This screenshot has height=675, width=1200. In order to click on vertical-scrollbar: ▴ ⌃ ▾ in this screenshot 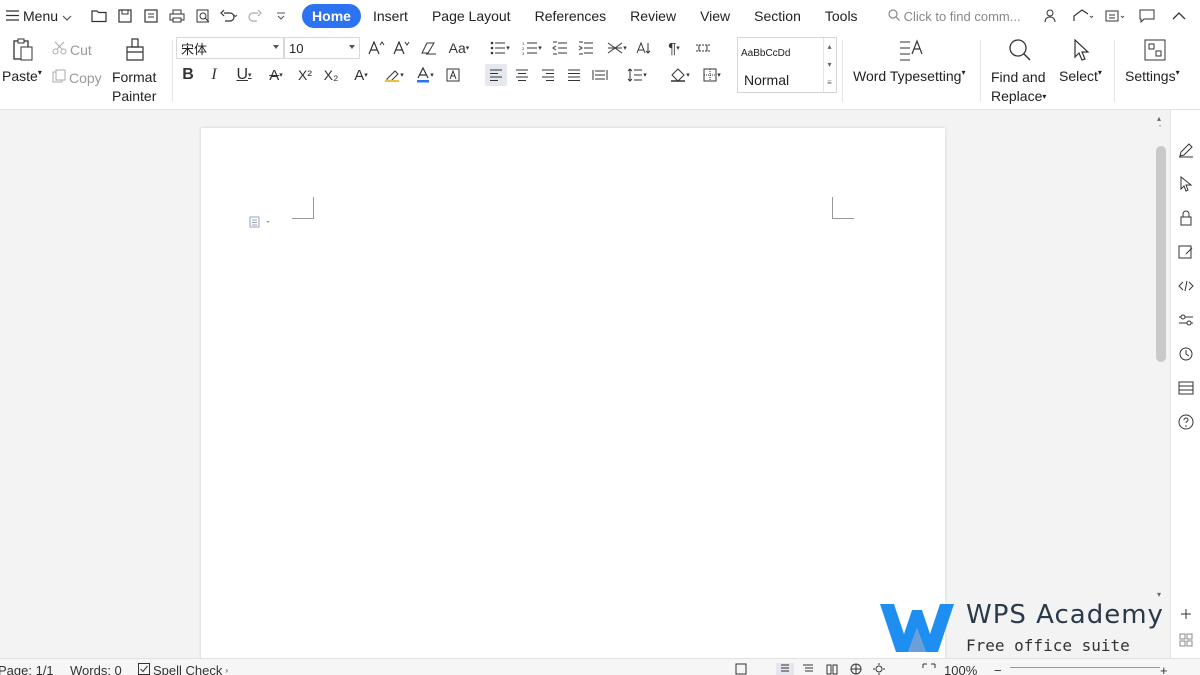, I will do `click(1161, 360)`.